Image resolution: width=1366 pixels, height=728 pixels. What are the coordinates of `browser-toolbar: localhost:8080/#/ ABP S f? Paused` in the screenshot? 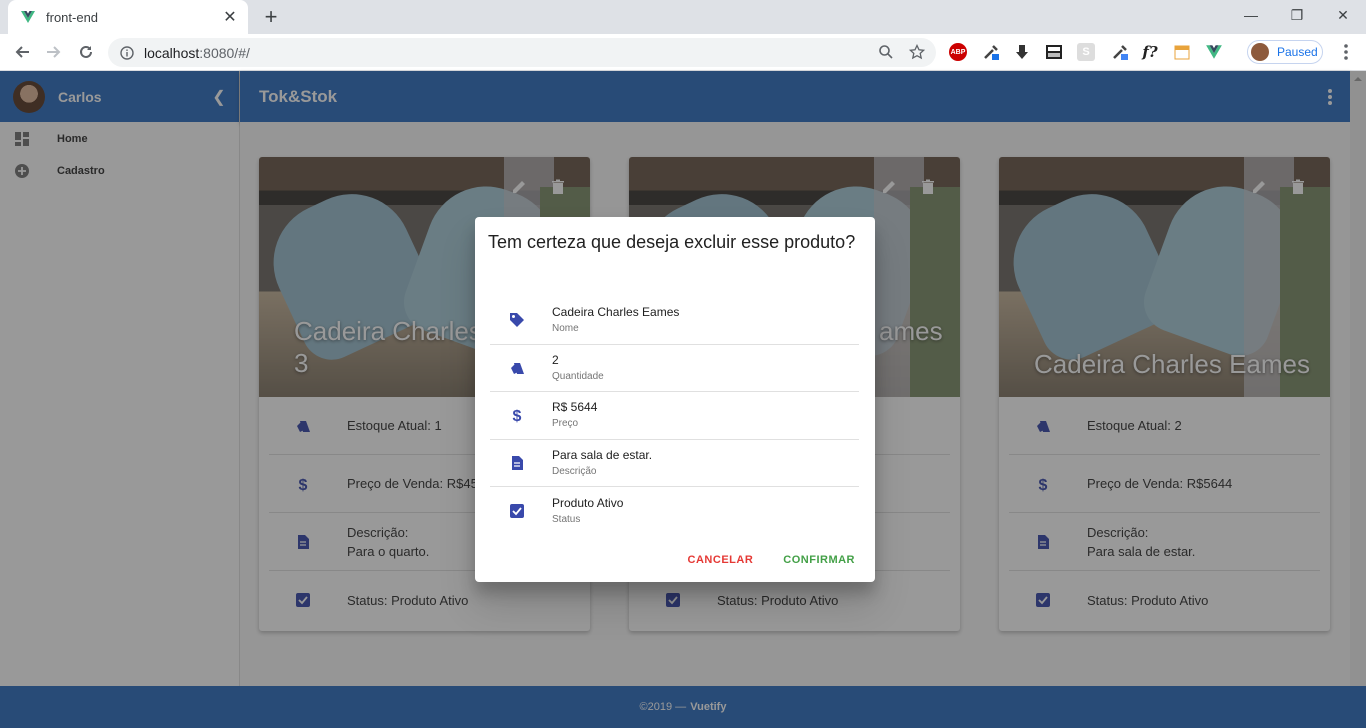 It's located at (683, 52).